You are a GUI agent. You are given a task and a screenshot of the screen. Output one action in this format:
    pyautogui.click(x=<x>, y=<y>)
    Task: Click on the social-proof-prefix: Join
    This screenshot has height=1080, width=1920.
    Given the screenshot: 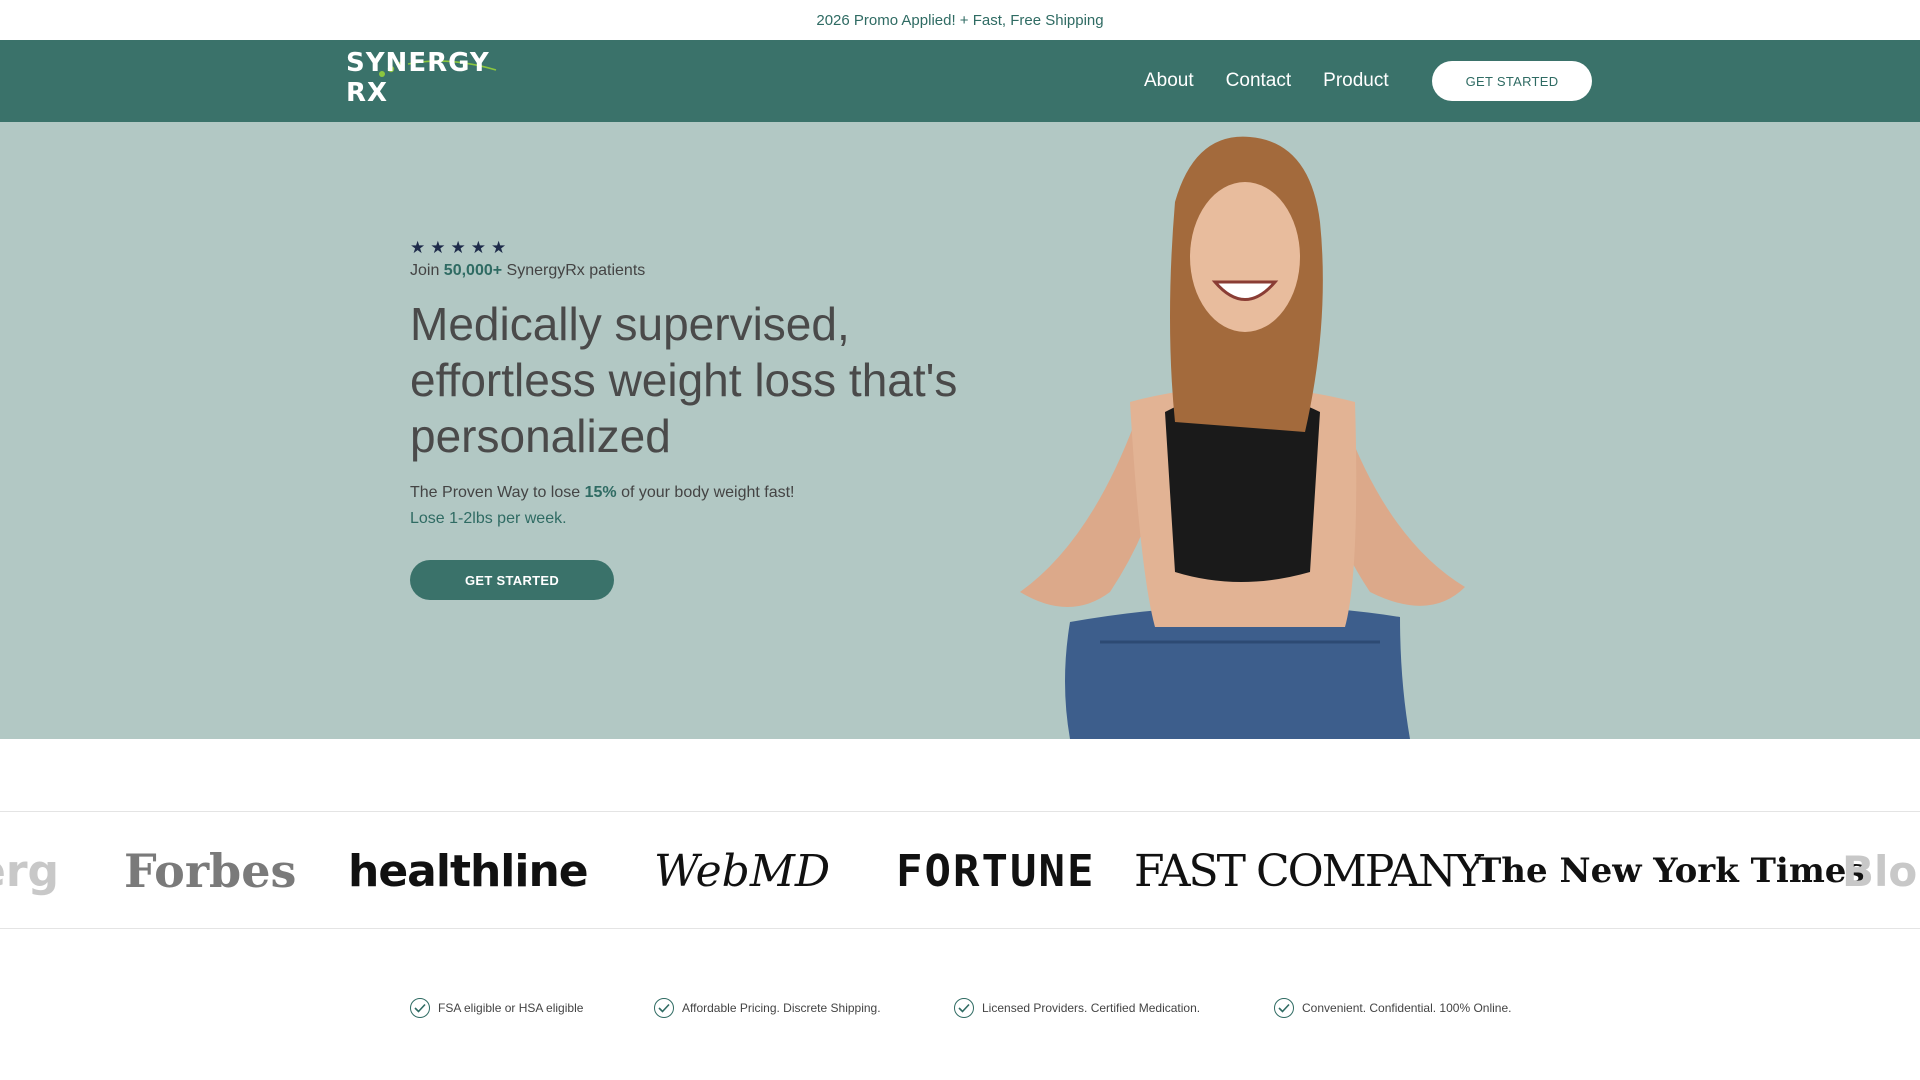 What is the action you would take?
    pyautogui.click(x=427, y=270)
    